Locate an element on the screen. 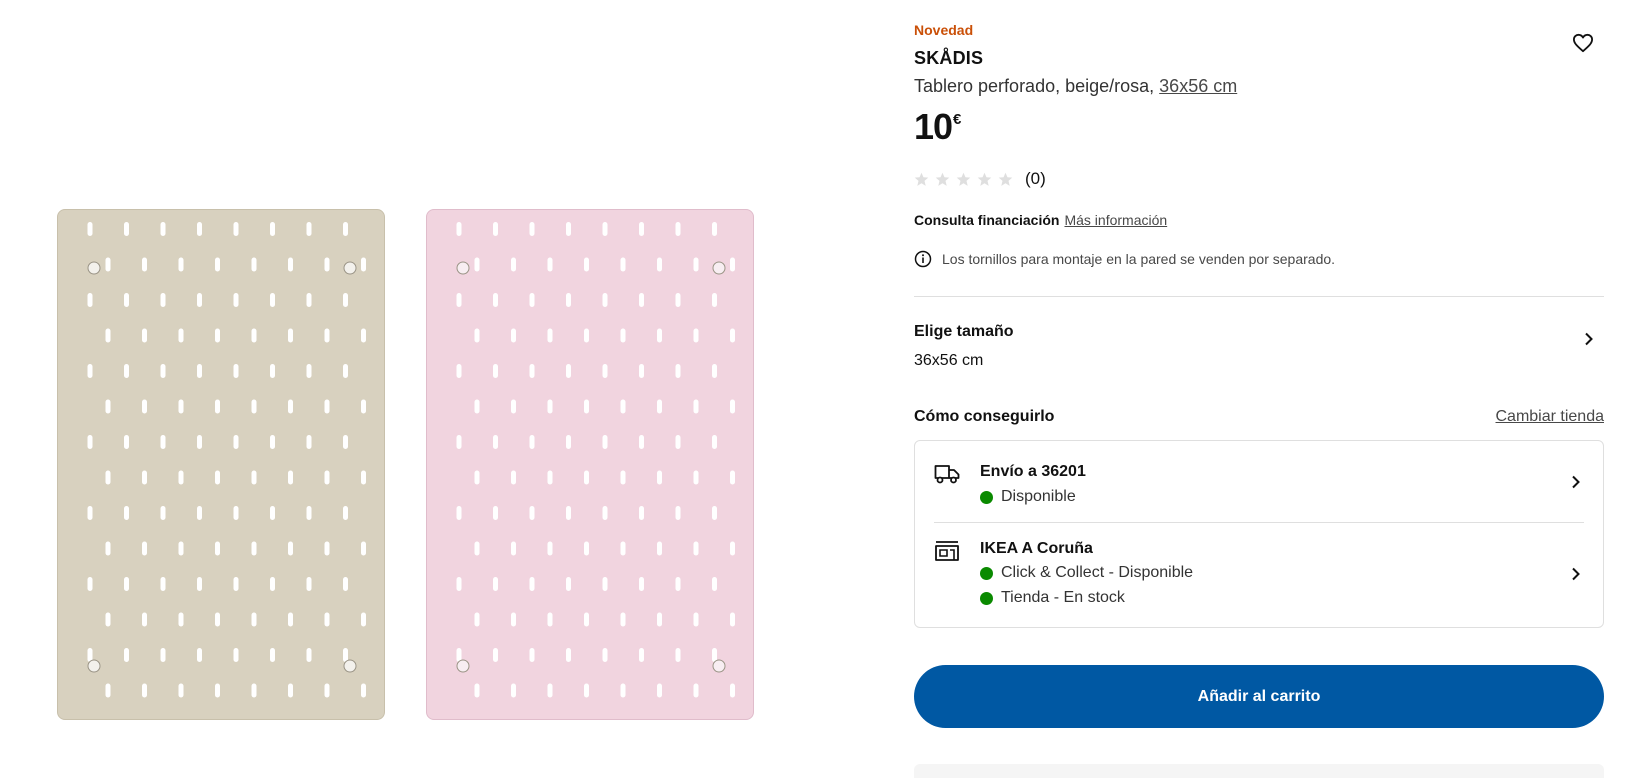  delivery-status: Disponible is located at coordinates (1028, 497).